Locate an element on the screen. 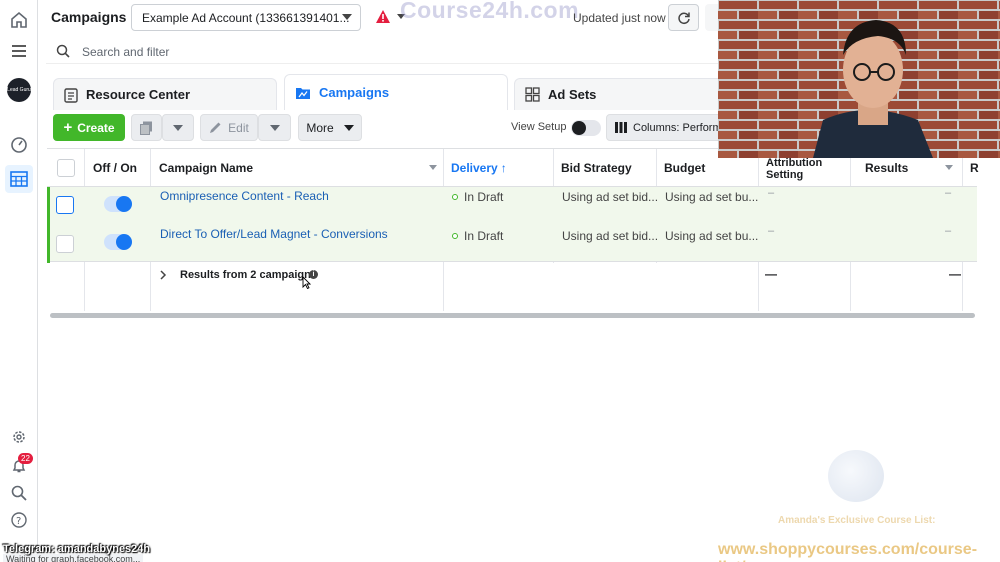 This screenshot has width=1000, height=562. tab-campaigns: Campaigns is located at coordinates (396, 92).